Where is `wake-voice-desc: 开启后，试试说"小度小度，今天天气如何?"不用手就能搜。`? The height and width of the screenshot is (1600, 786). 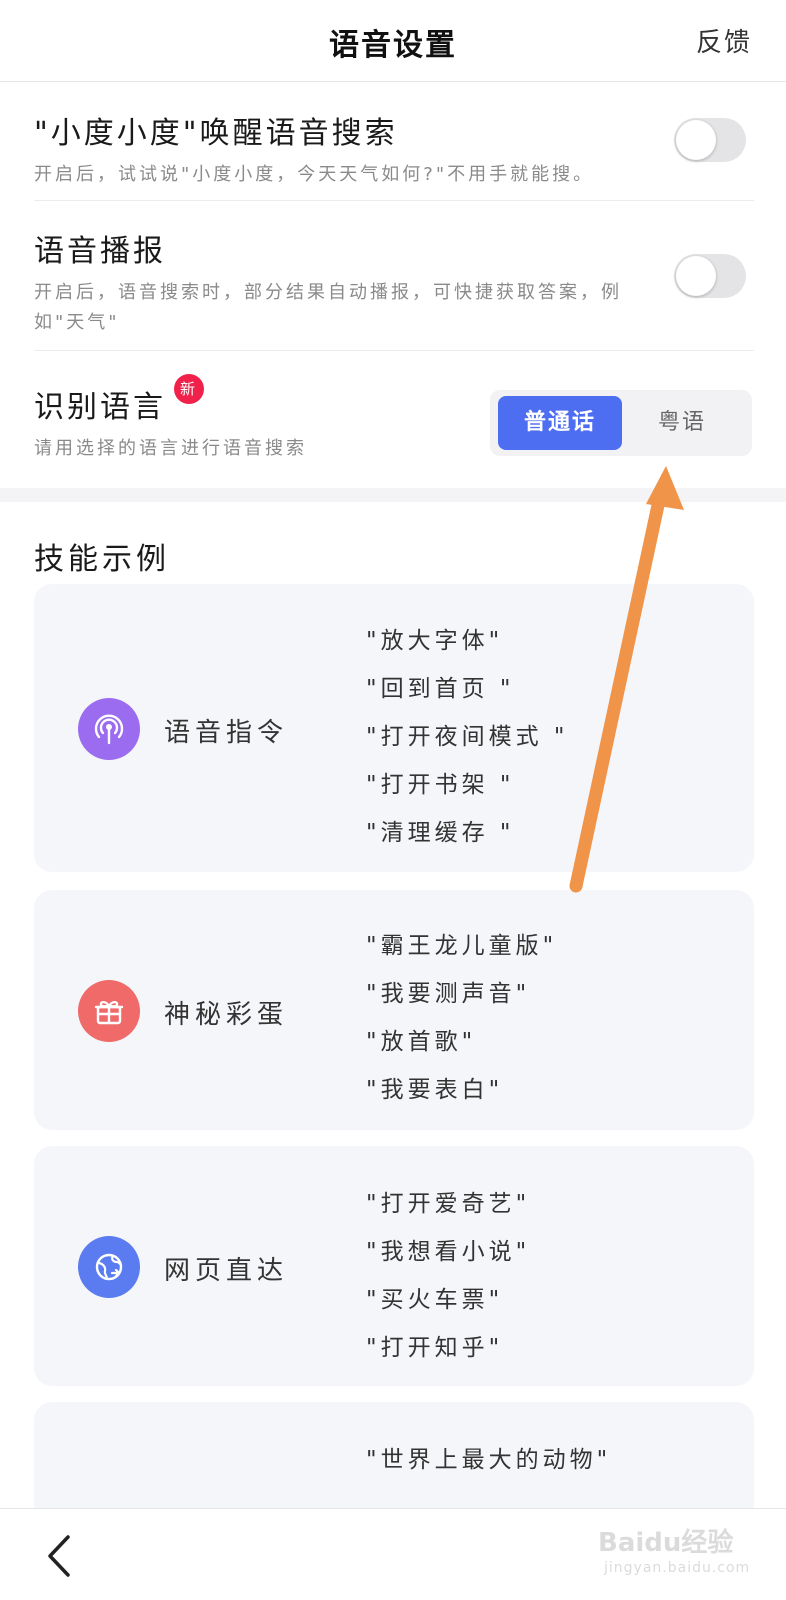
wake-voice-desc: 开启后，试试说"小度小度，今天天气如何?"不用手就能搜。 is located at coordinates (314, 174).